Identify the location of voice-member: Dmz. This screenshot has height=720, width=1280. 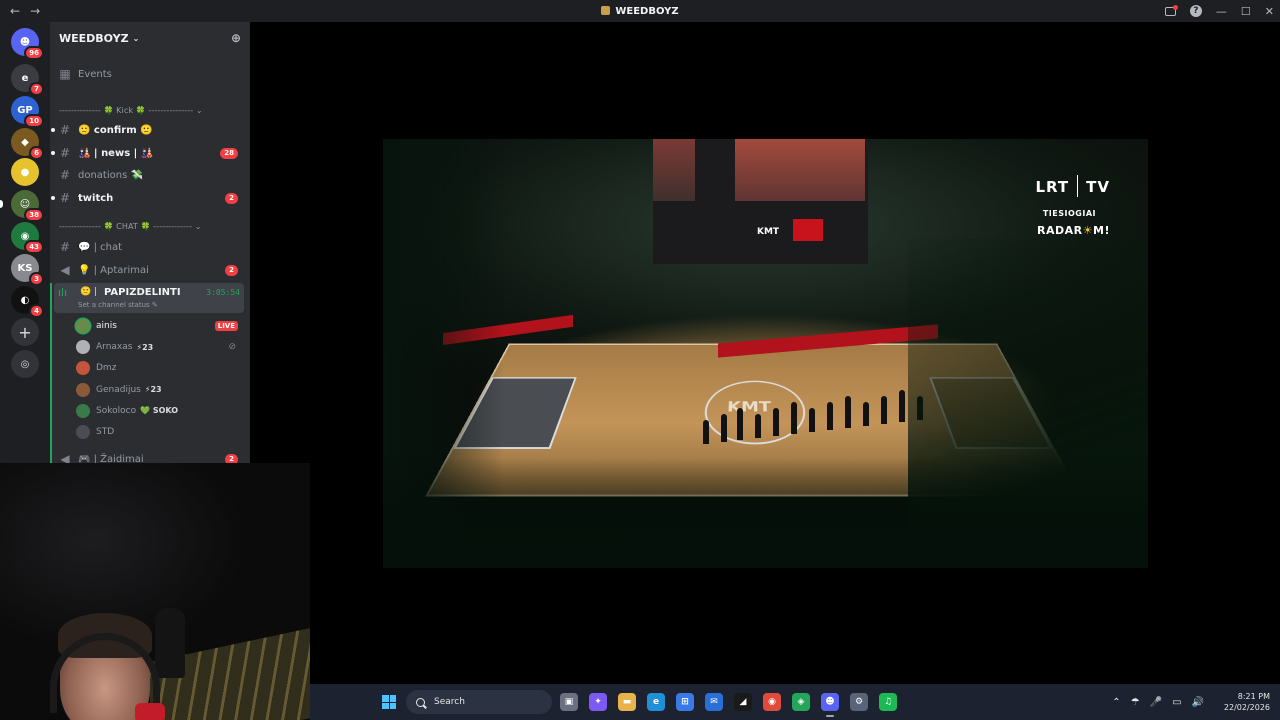
(159, 368).